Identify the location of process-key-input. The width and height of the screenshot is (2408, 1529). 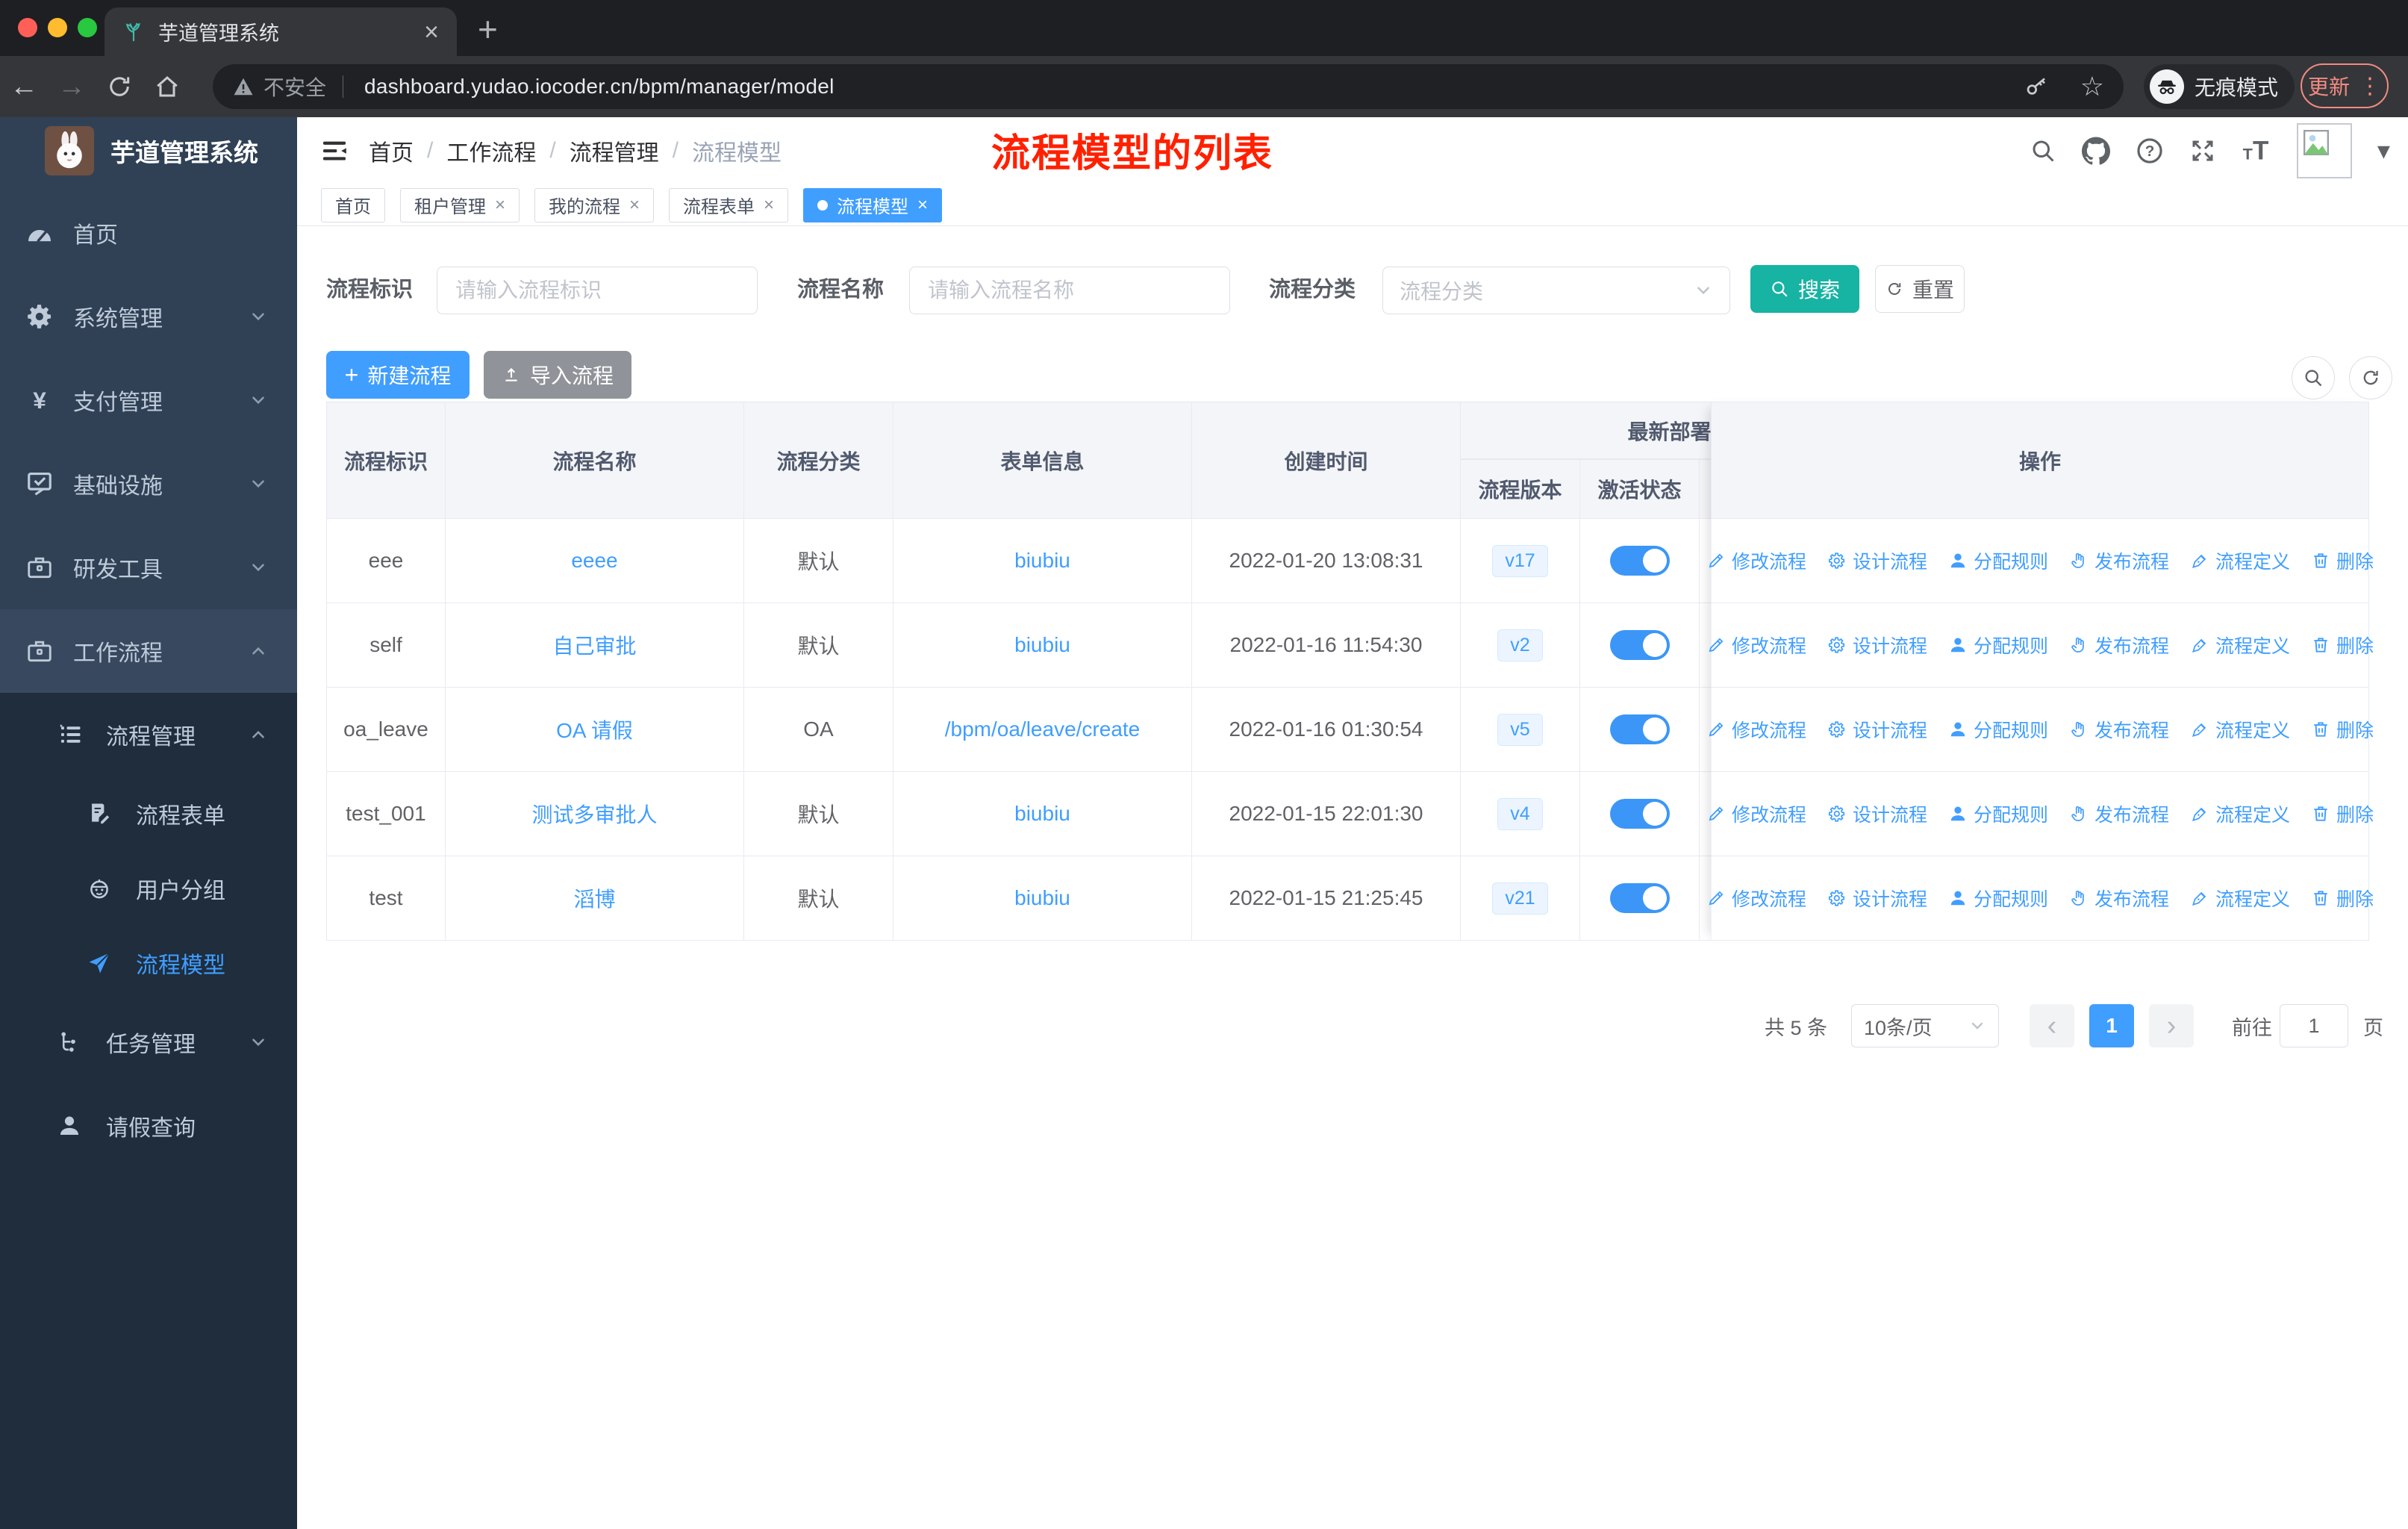
(597, 291).